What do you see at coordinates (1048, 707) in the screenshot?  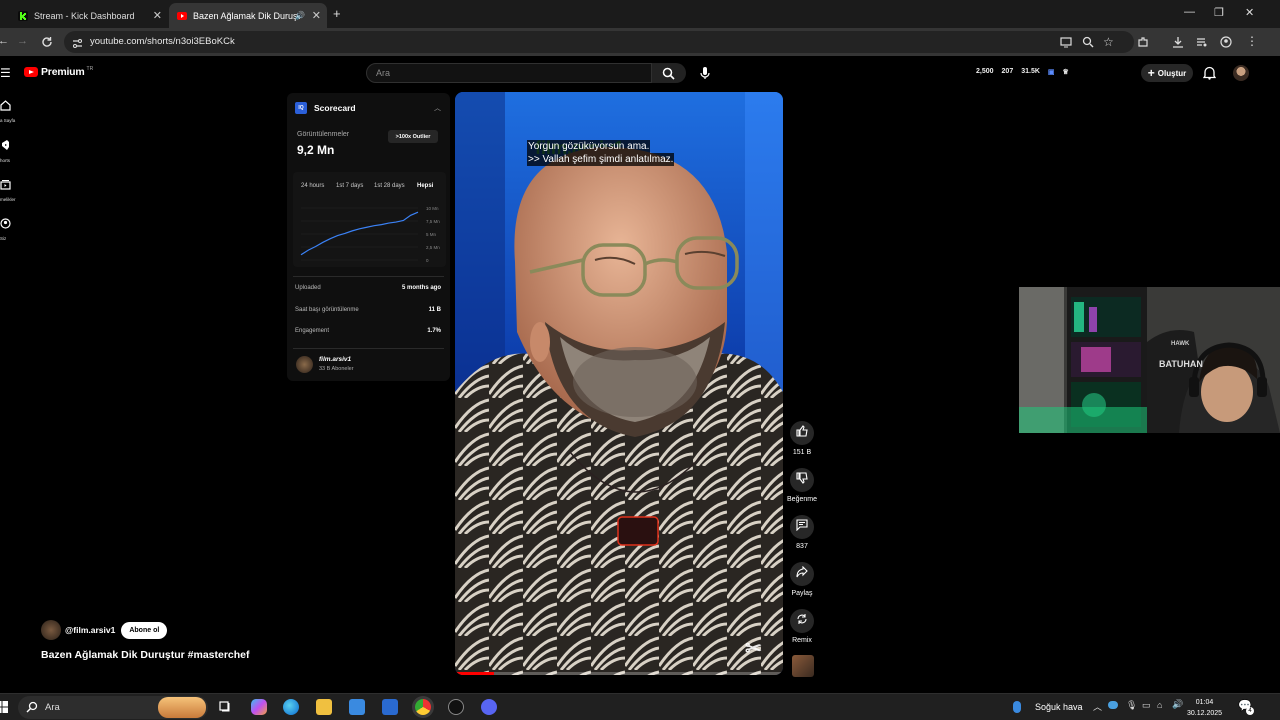 I see `weather-widget: Soğuk hava` at bounding box center [1048, 707].